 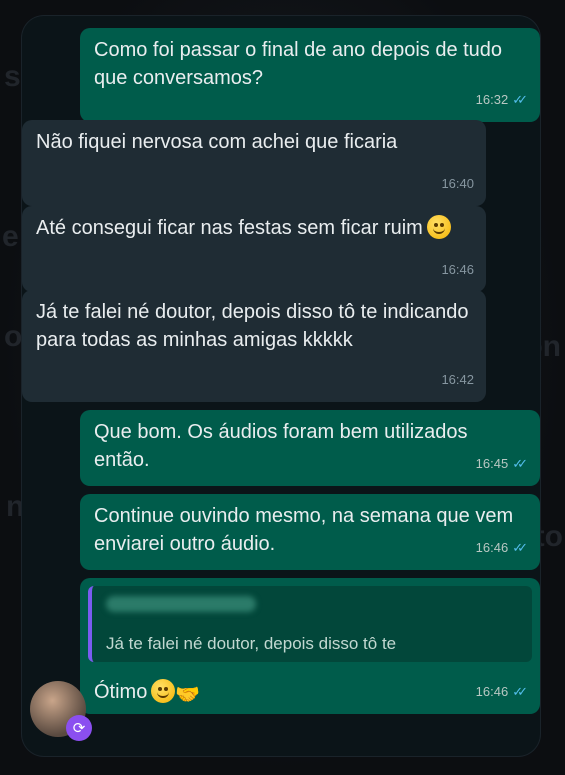 I want to click on grinning-face-icon, so click(x=438, y=227).